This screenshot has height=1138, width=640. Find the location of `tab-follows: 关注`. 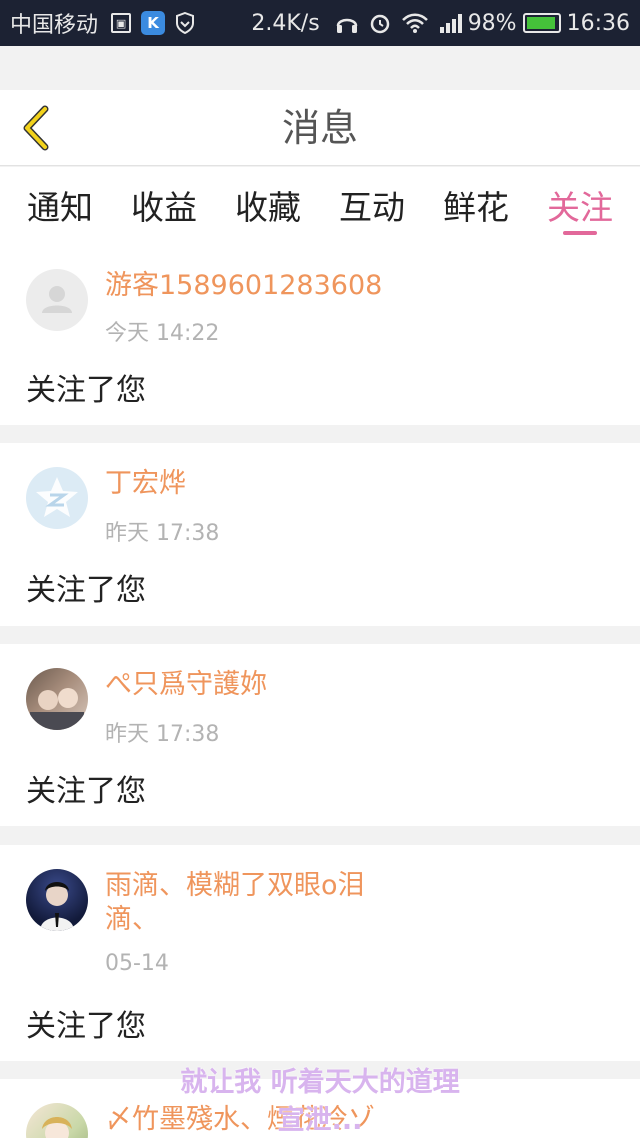

tab-follows: 关注 is located at coordinates (580, 205).